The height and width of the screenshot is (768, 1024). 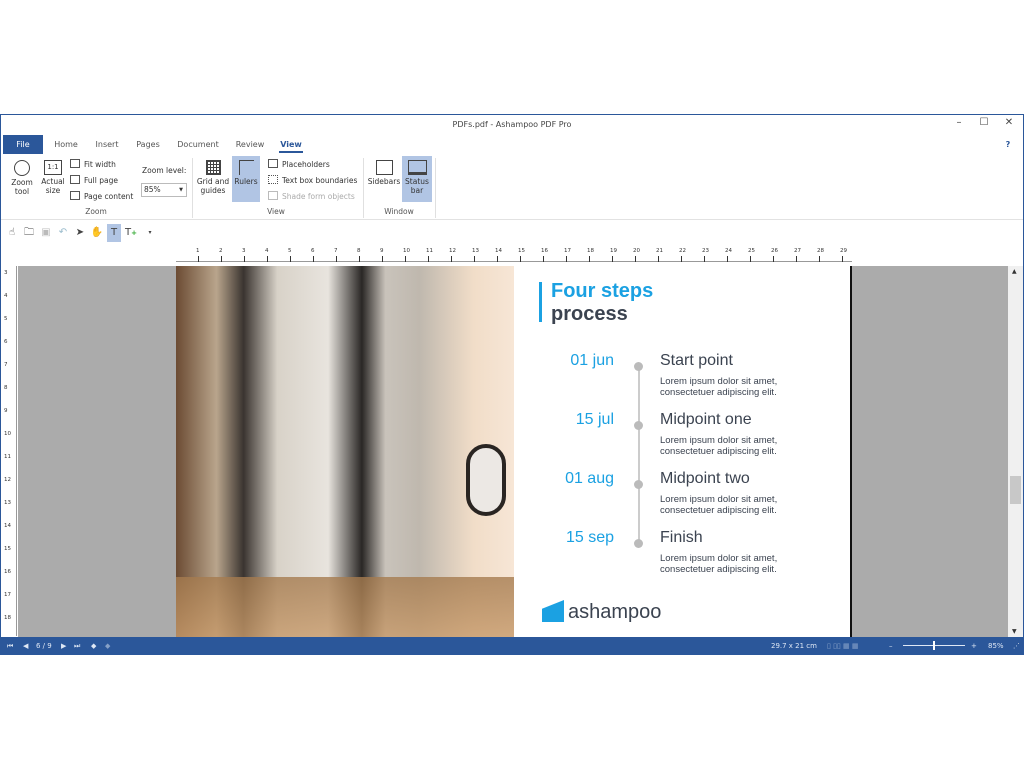 I want to click on select-hand-icon: ☝, so click(x=12, y=233).